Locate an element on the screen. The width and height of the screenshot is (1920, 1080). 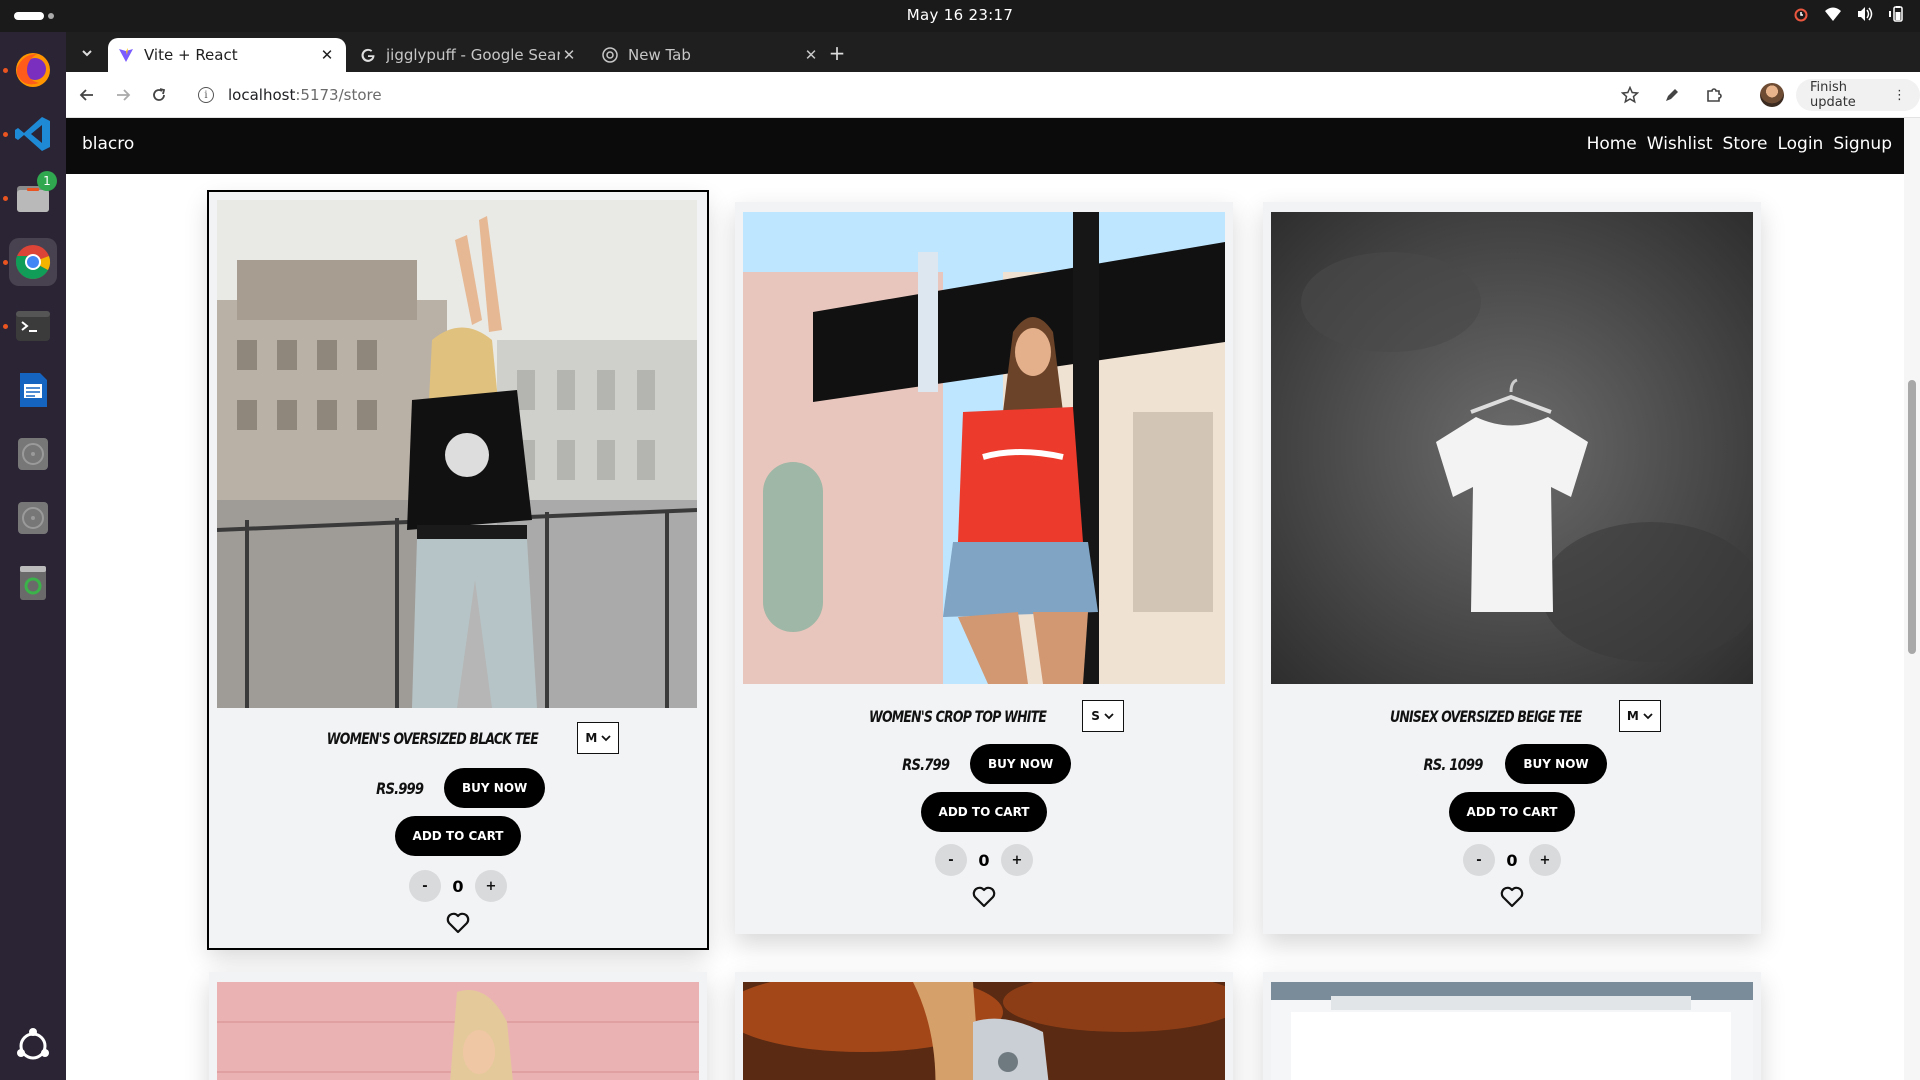
quantity-value: 0 is located at coordinates (458, 886).